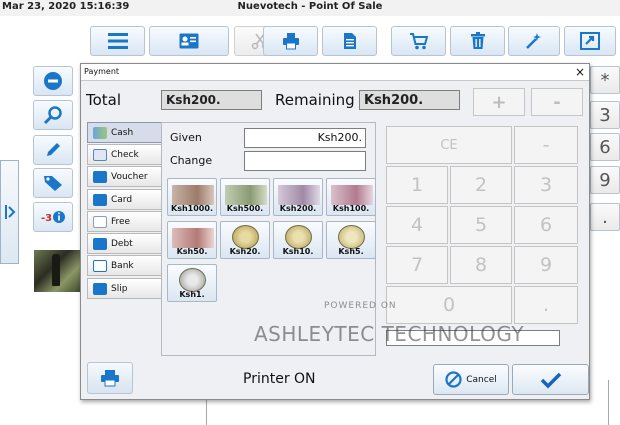  I want to click on denomination-5: Ksh5., so click(351, 240).